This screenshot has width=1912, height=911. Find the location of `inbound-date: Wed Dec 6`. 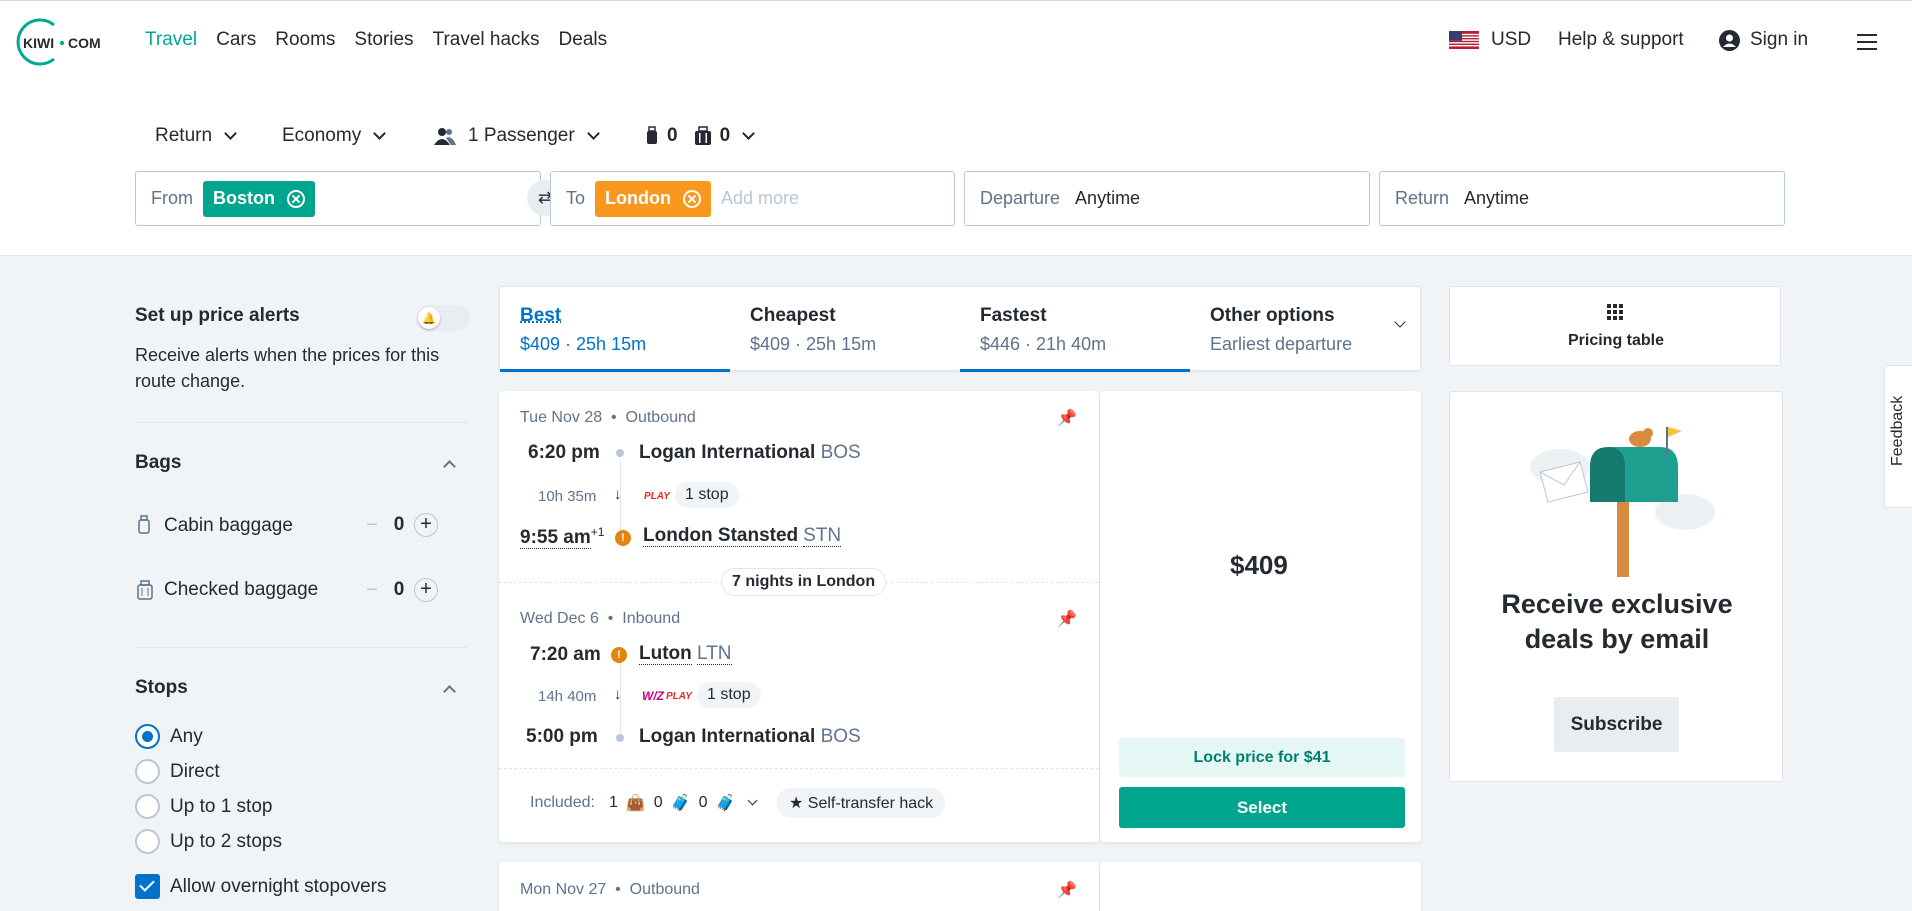

inbound-date: Wed Dec 6 is located at coordinates (559, 618).